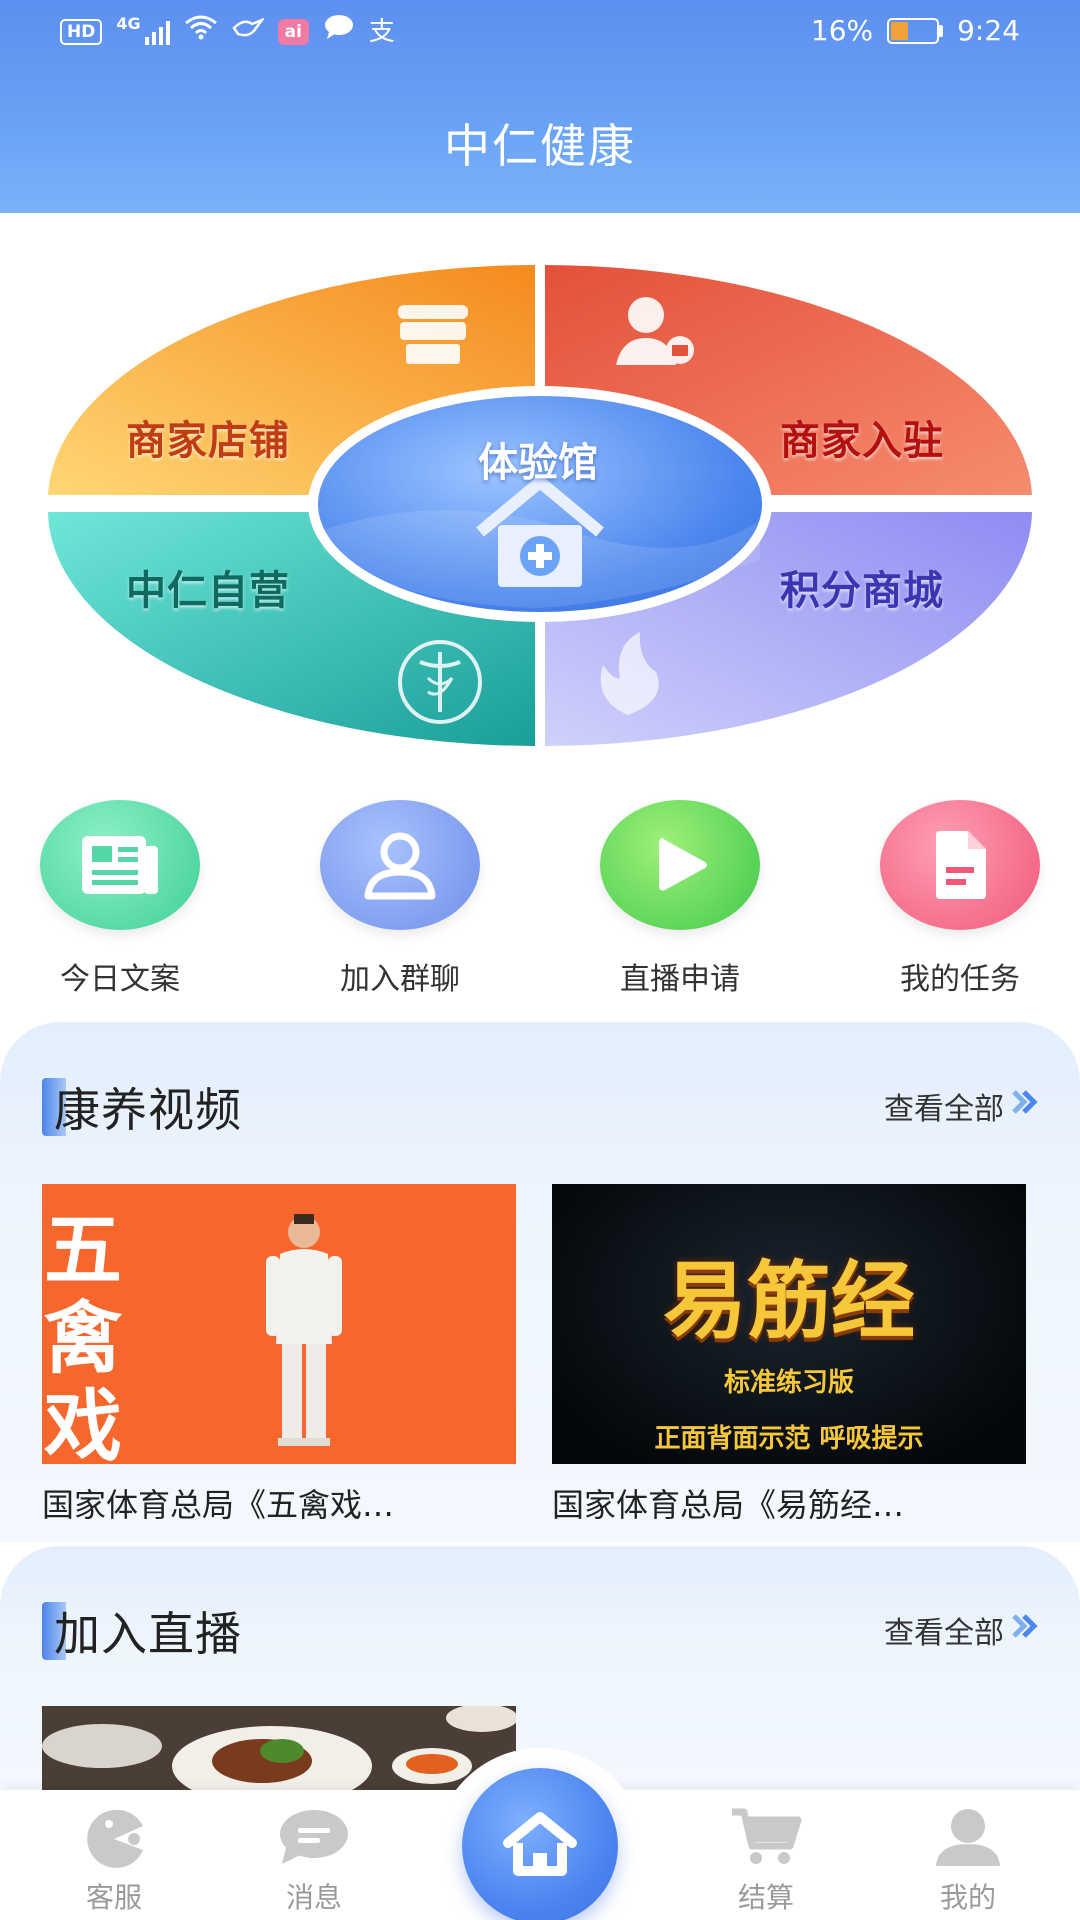  I want to click on app-header: HD 4G ai 支 16% 9:24 中仁健康, so click(540, 106).